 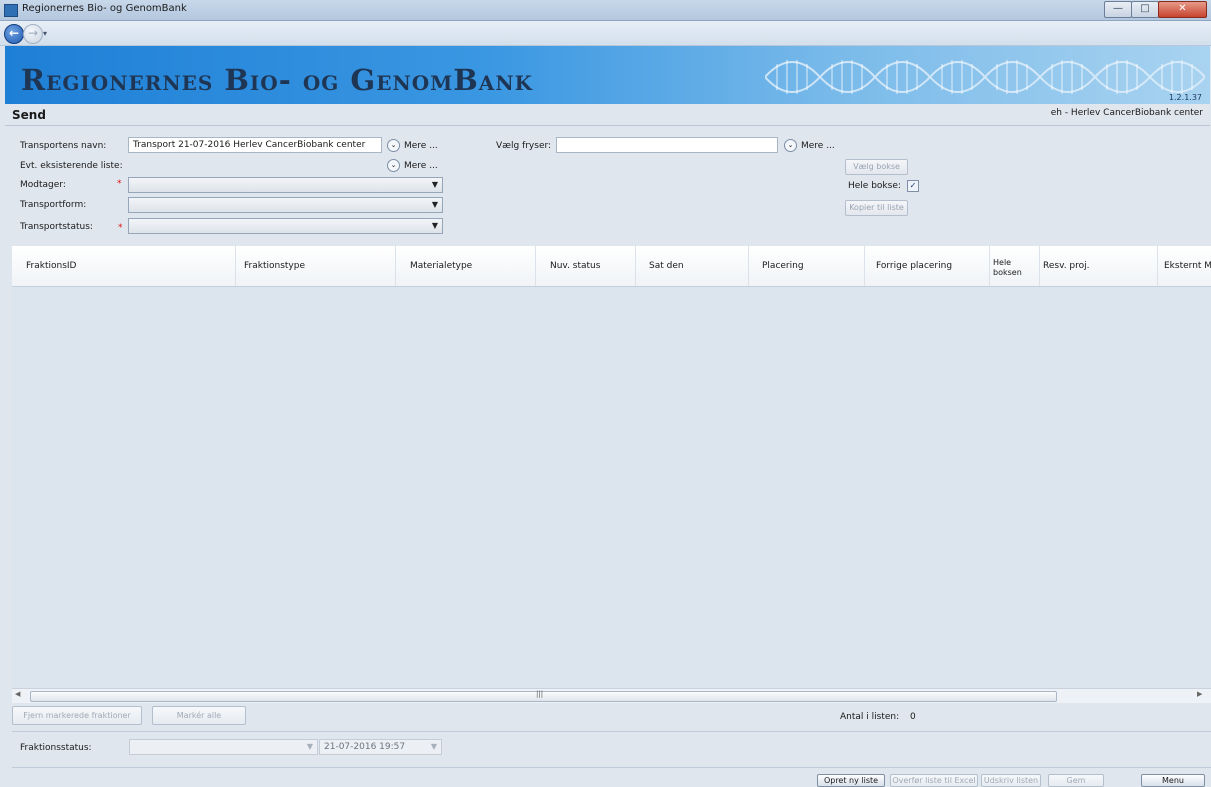 I want to click on window-titlebar: Regionernes Bio- og GenomBank — □ ✕, so click(x=605, y=10).